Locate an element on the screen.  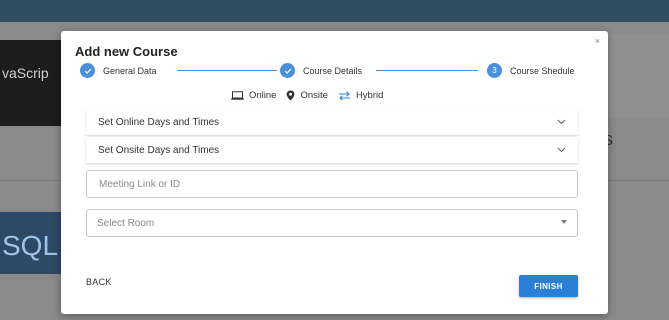
app-top-bar is located at coordinates (334, 11).